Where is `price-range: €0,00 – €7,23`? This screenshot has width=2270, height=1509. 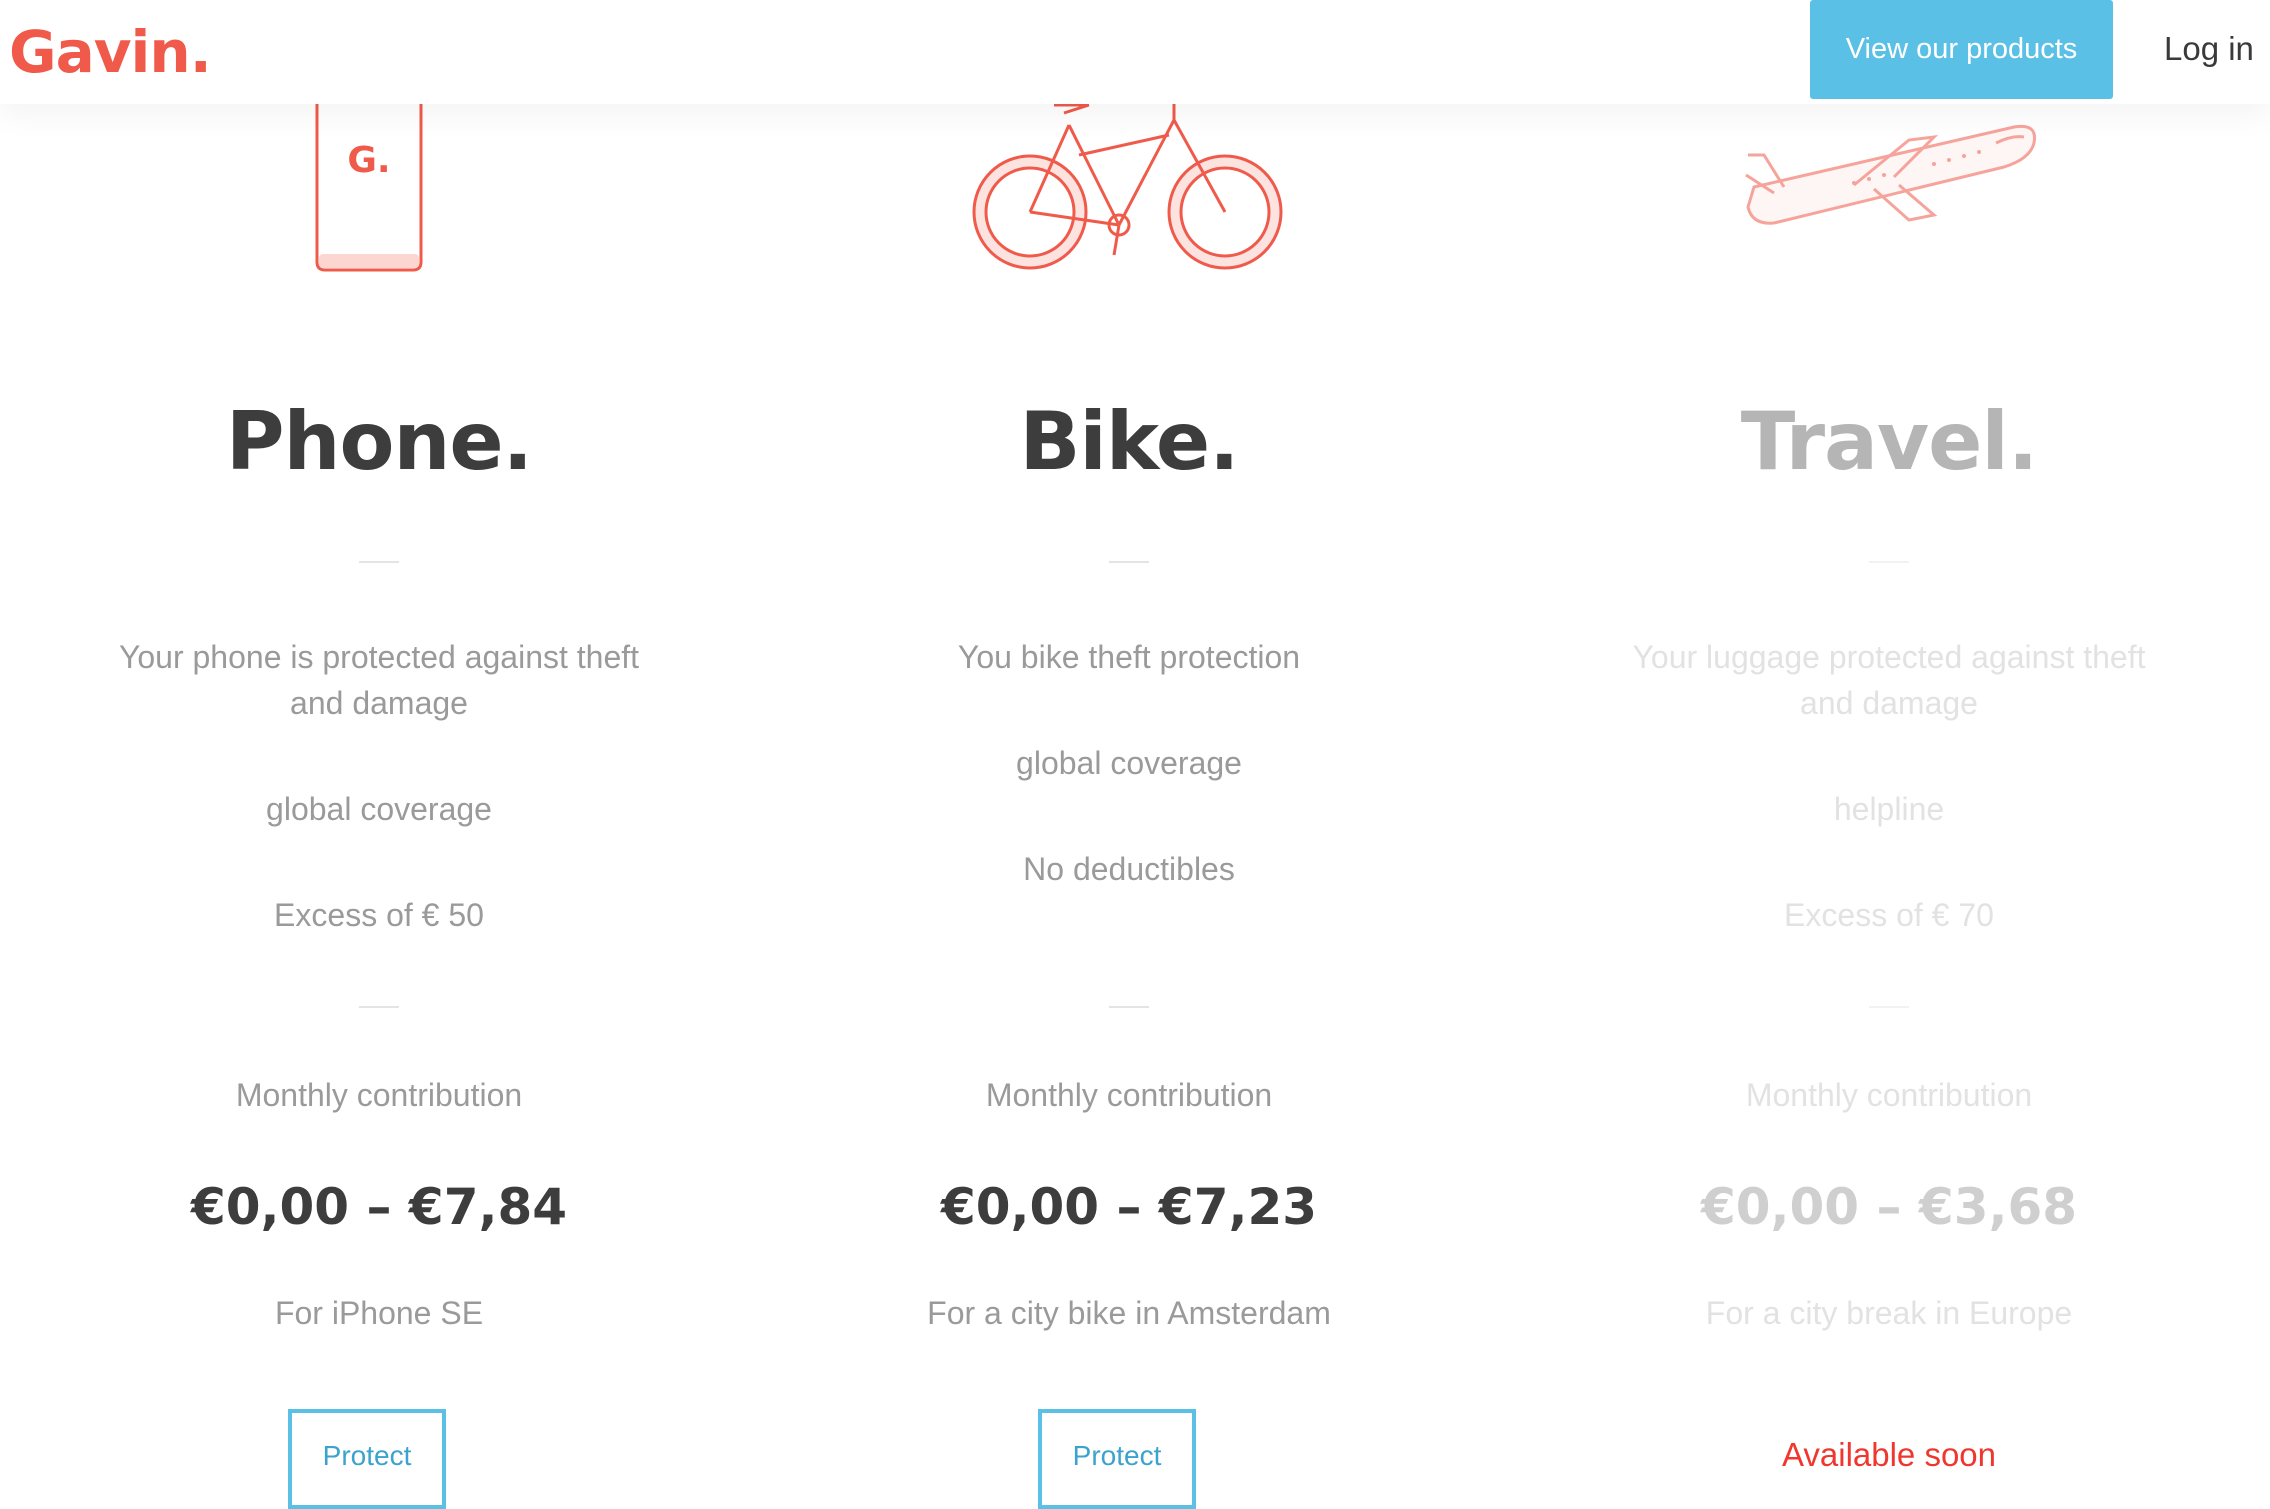
price-range: €0,00 – €7,23 is located at coordinates (1129, 1207).